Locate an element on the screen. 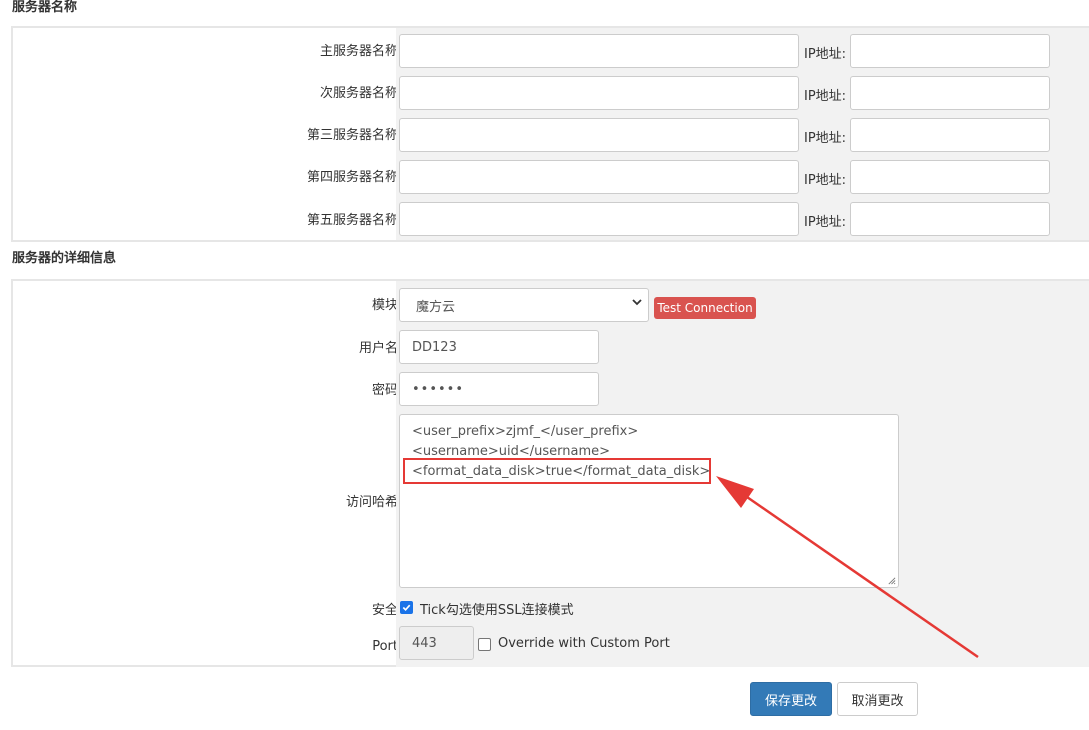 Image resolution: width=1089 pixels, height=730 pixels. username-label: 用户名 is located at coordinates (378, 348).